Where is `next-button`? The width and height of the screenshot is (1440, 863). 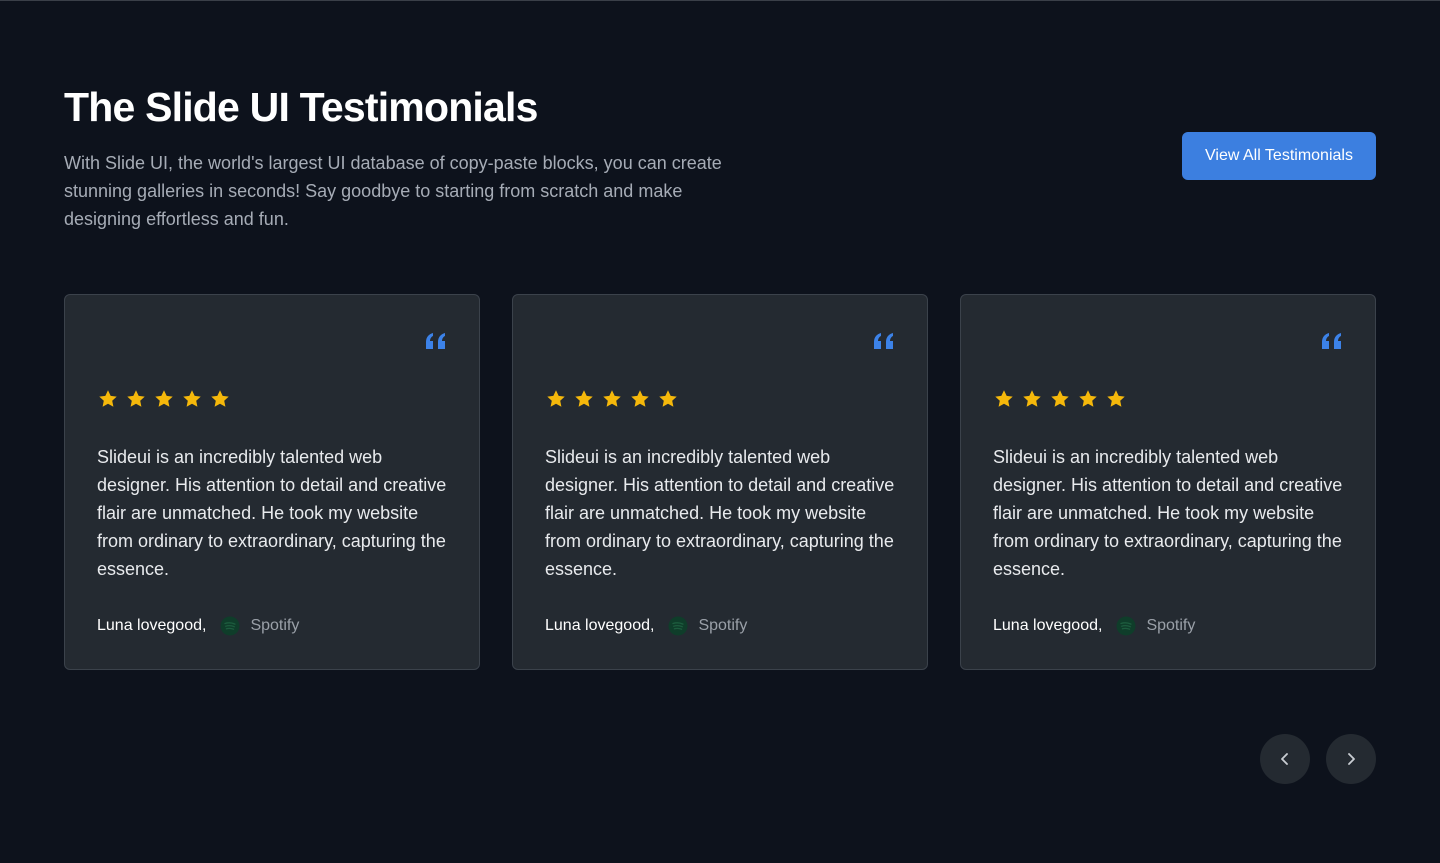 next-button is located at coordinates (1351, 759).